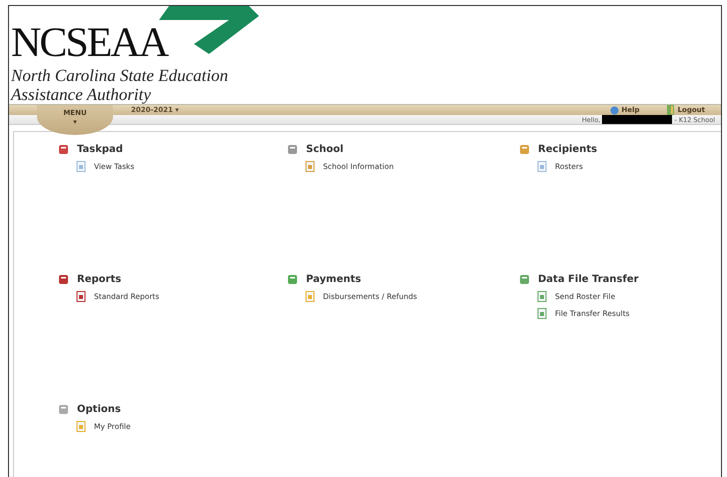 Image resolution: width=727 pixels, height=477 pixels. I want to click on section-title: School, so click(325, 149).